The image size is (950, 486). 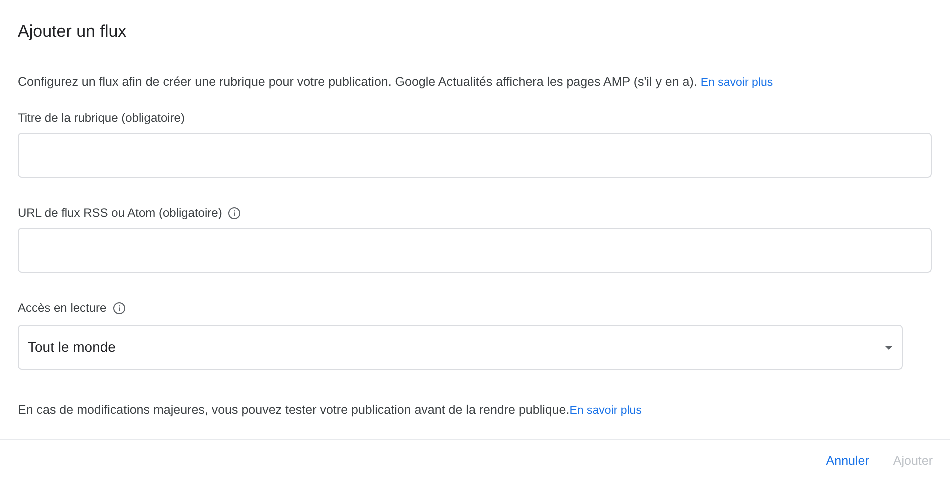 What do you see at coordinates (330, 411) in the screenshot?
I see `note-text: En cas de modifications majeures, vous pouvez tester votre publication avant de la rendre publique.En savoir plus` at bounding box center [330, 411].